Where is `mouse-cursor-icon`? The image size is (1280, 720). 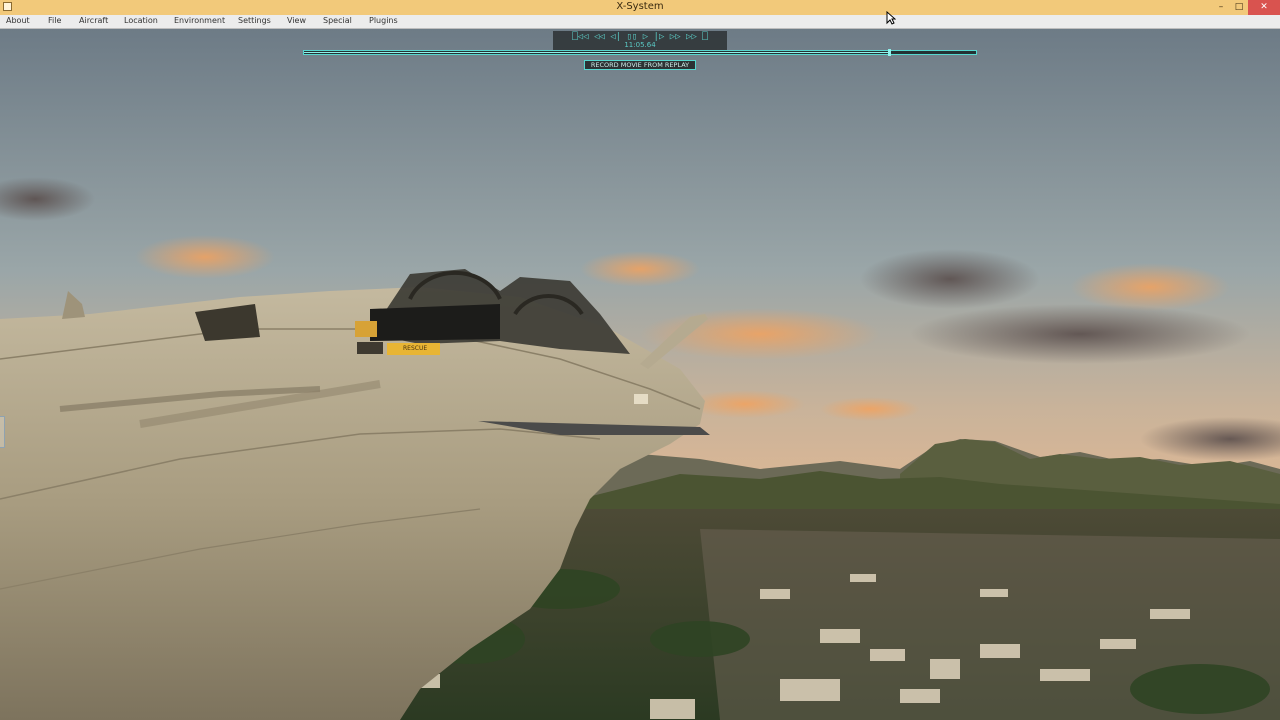
mouse-cursor-icon is located at coordinates (891, 18).